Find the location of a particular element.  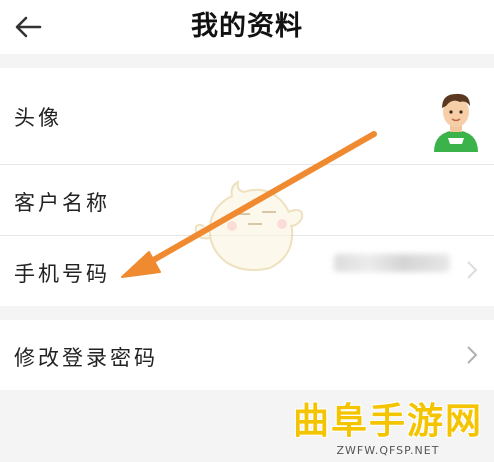

site-watermark: 曲阜手游网 ZWFW.QFSP.NET is located at coordinates (388, 430).